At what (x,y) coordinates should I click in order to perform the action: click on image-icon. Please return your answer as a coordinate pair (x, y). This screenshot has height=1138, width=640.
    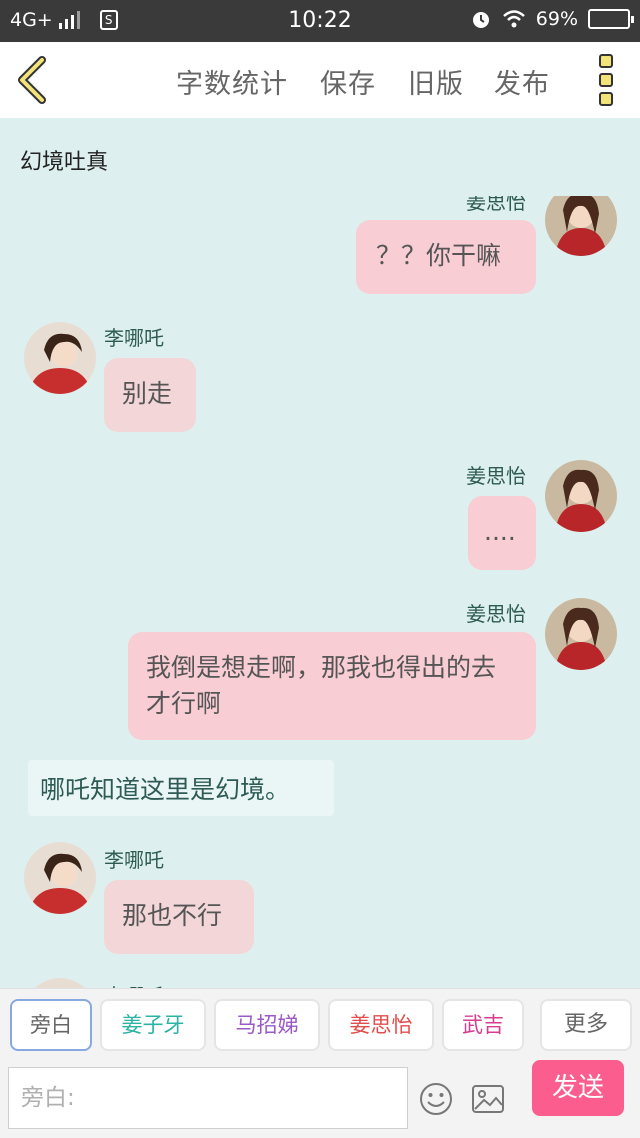
    Looking at the image, I should click on (488, 1099).